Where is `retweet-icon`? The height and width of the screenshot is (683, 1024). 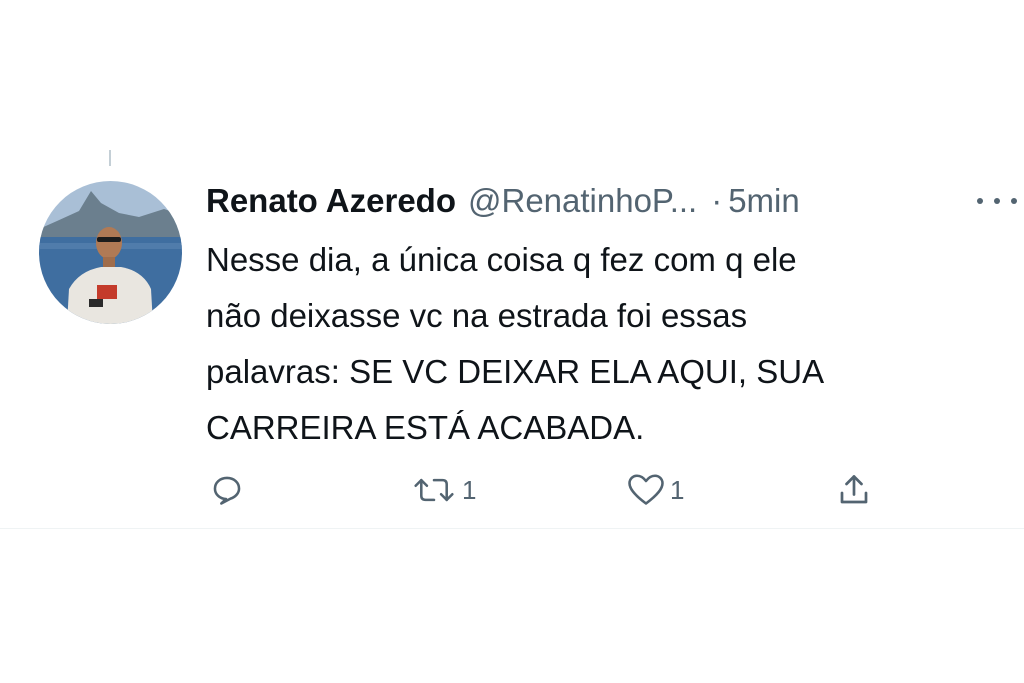 retweet-icon is located at coordinates (434, 490).